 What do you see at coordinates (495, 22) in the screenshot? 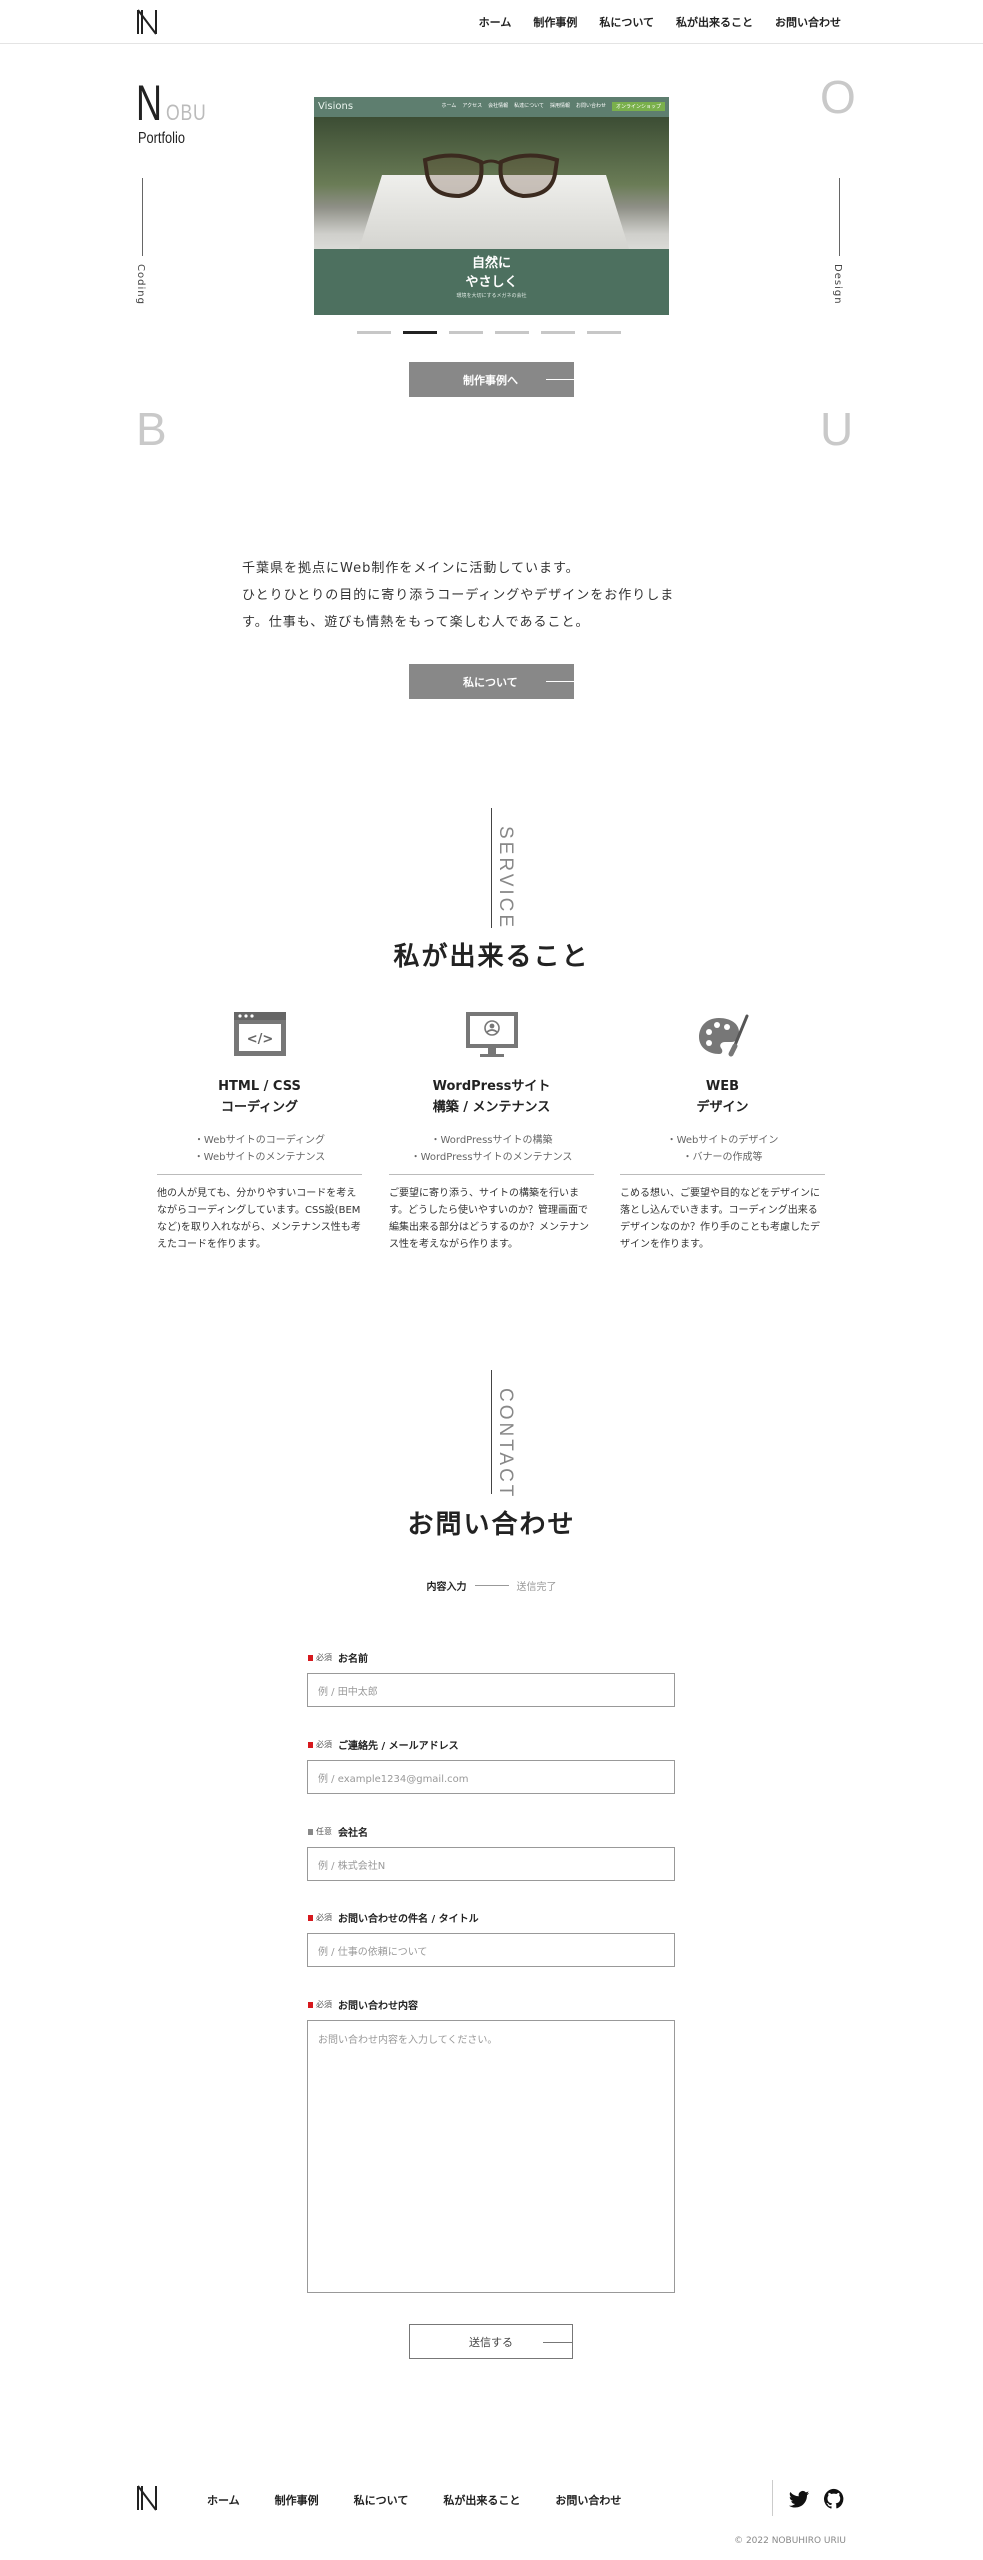
I see `nav-home: ホーム` at bounding box center [495, 22].